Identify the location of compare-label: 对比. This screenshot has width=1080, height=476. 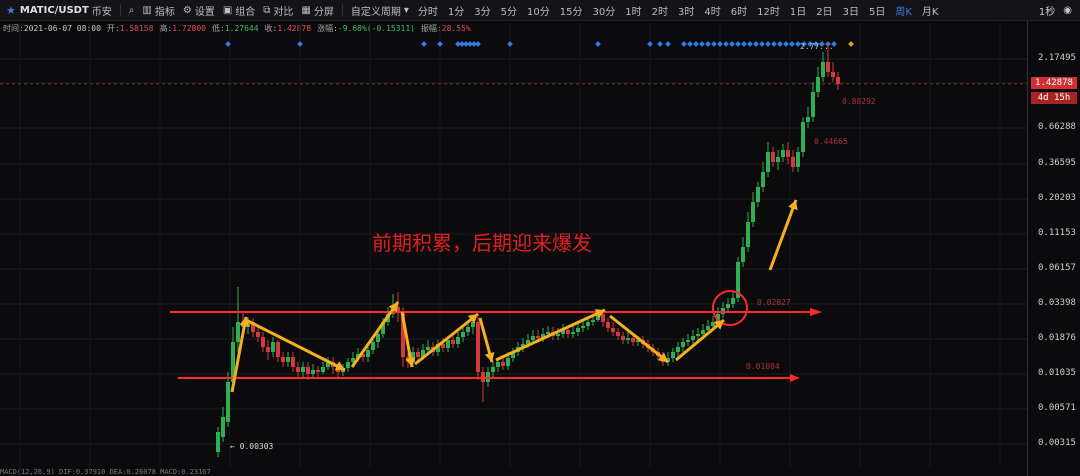
(283, 12).